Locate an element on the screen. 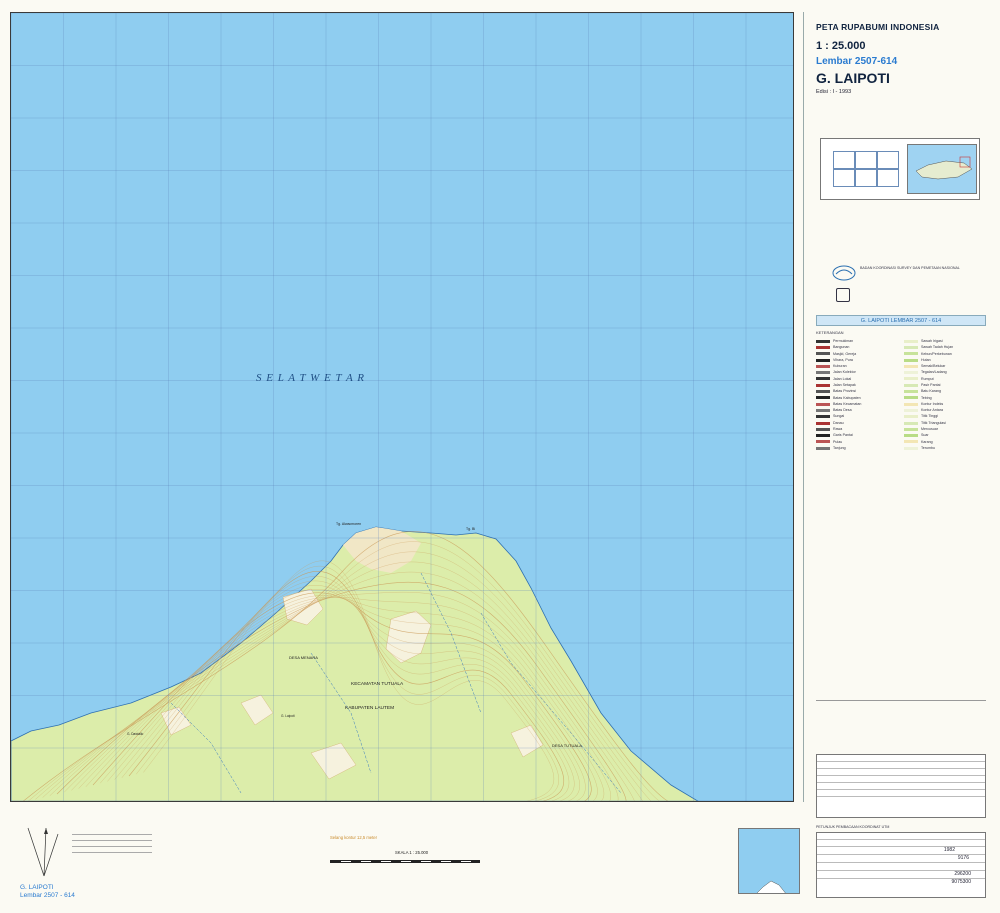 The width and height of the screenshot is (1000, 913). legend-label: Hutan is located at coordinates (926, 359).